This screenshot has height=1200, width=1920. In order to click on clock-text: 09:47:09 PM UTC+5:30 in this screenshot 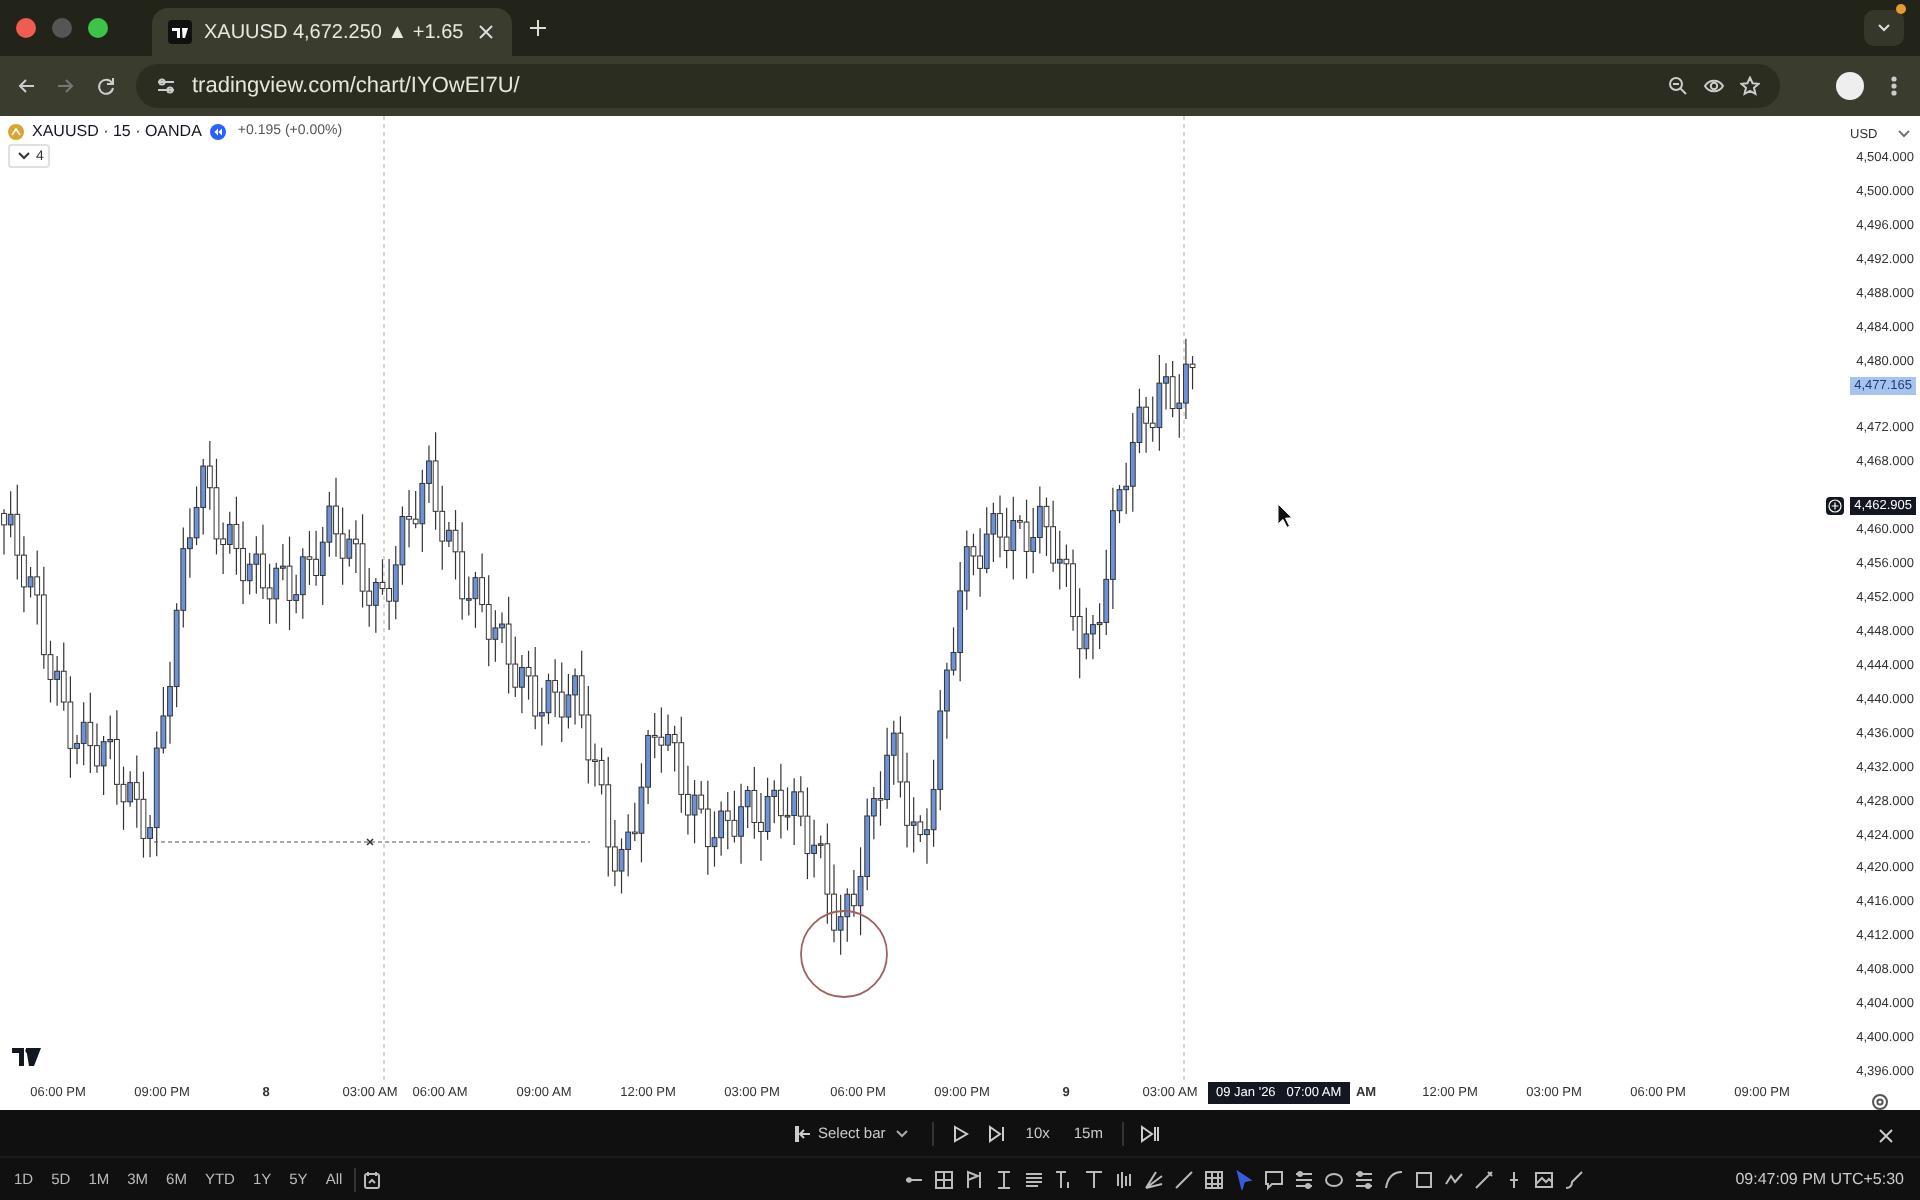, I will do `click(1820, 1179)`.